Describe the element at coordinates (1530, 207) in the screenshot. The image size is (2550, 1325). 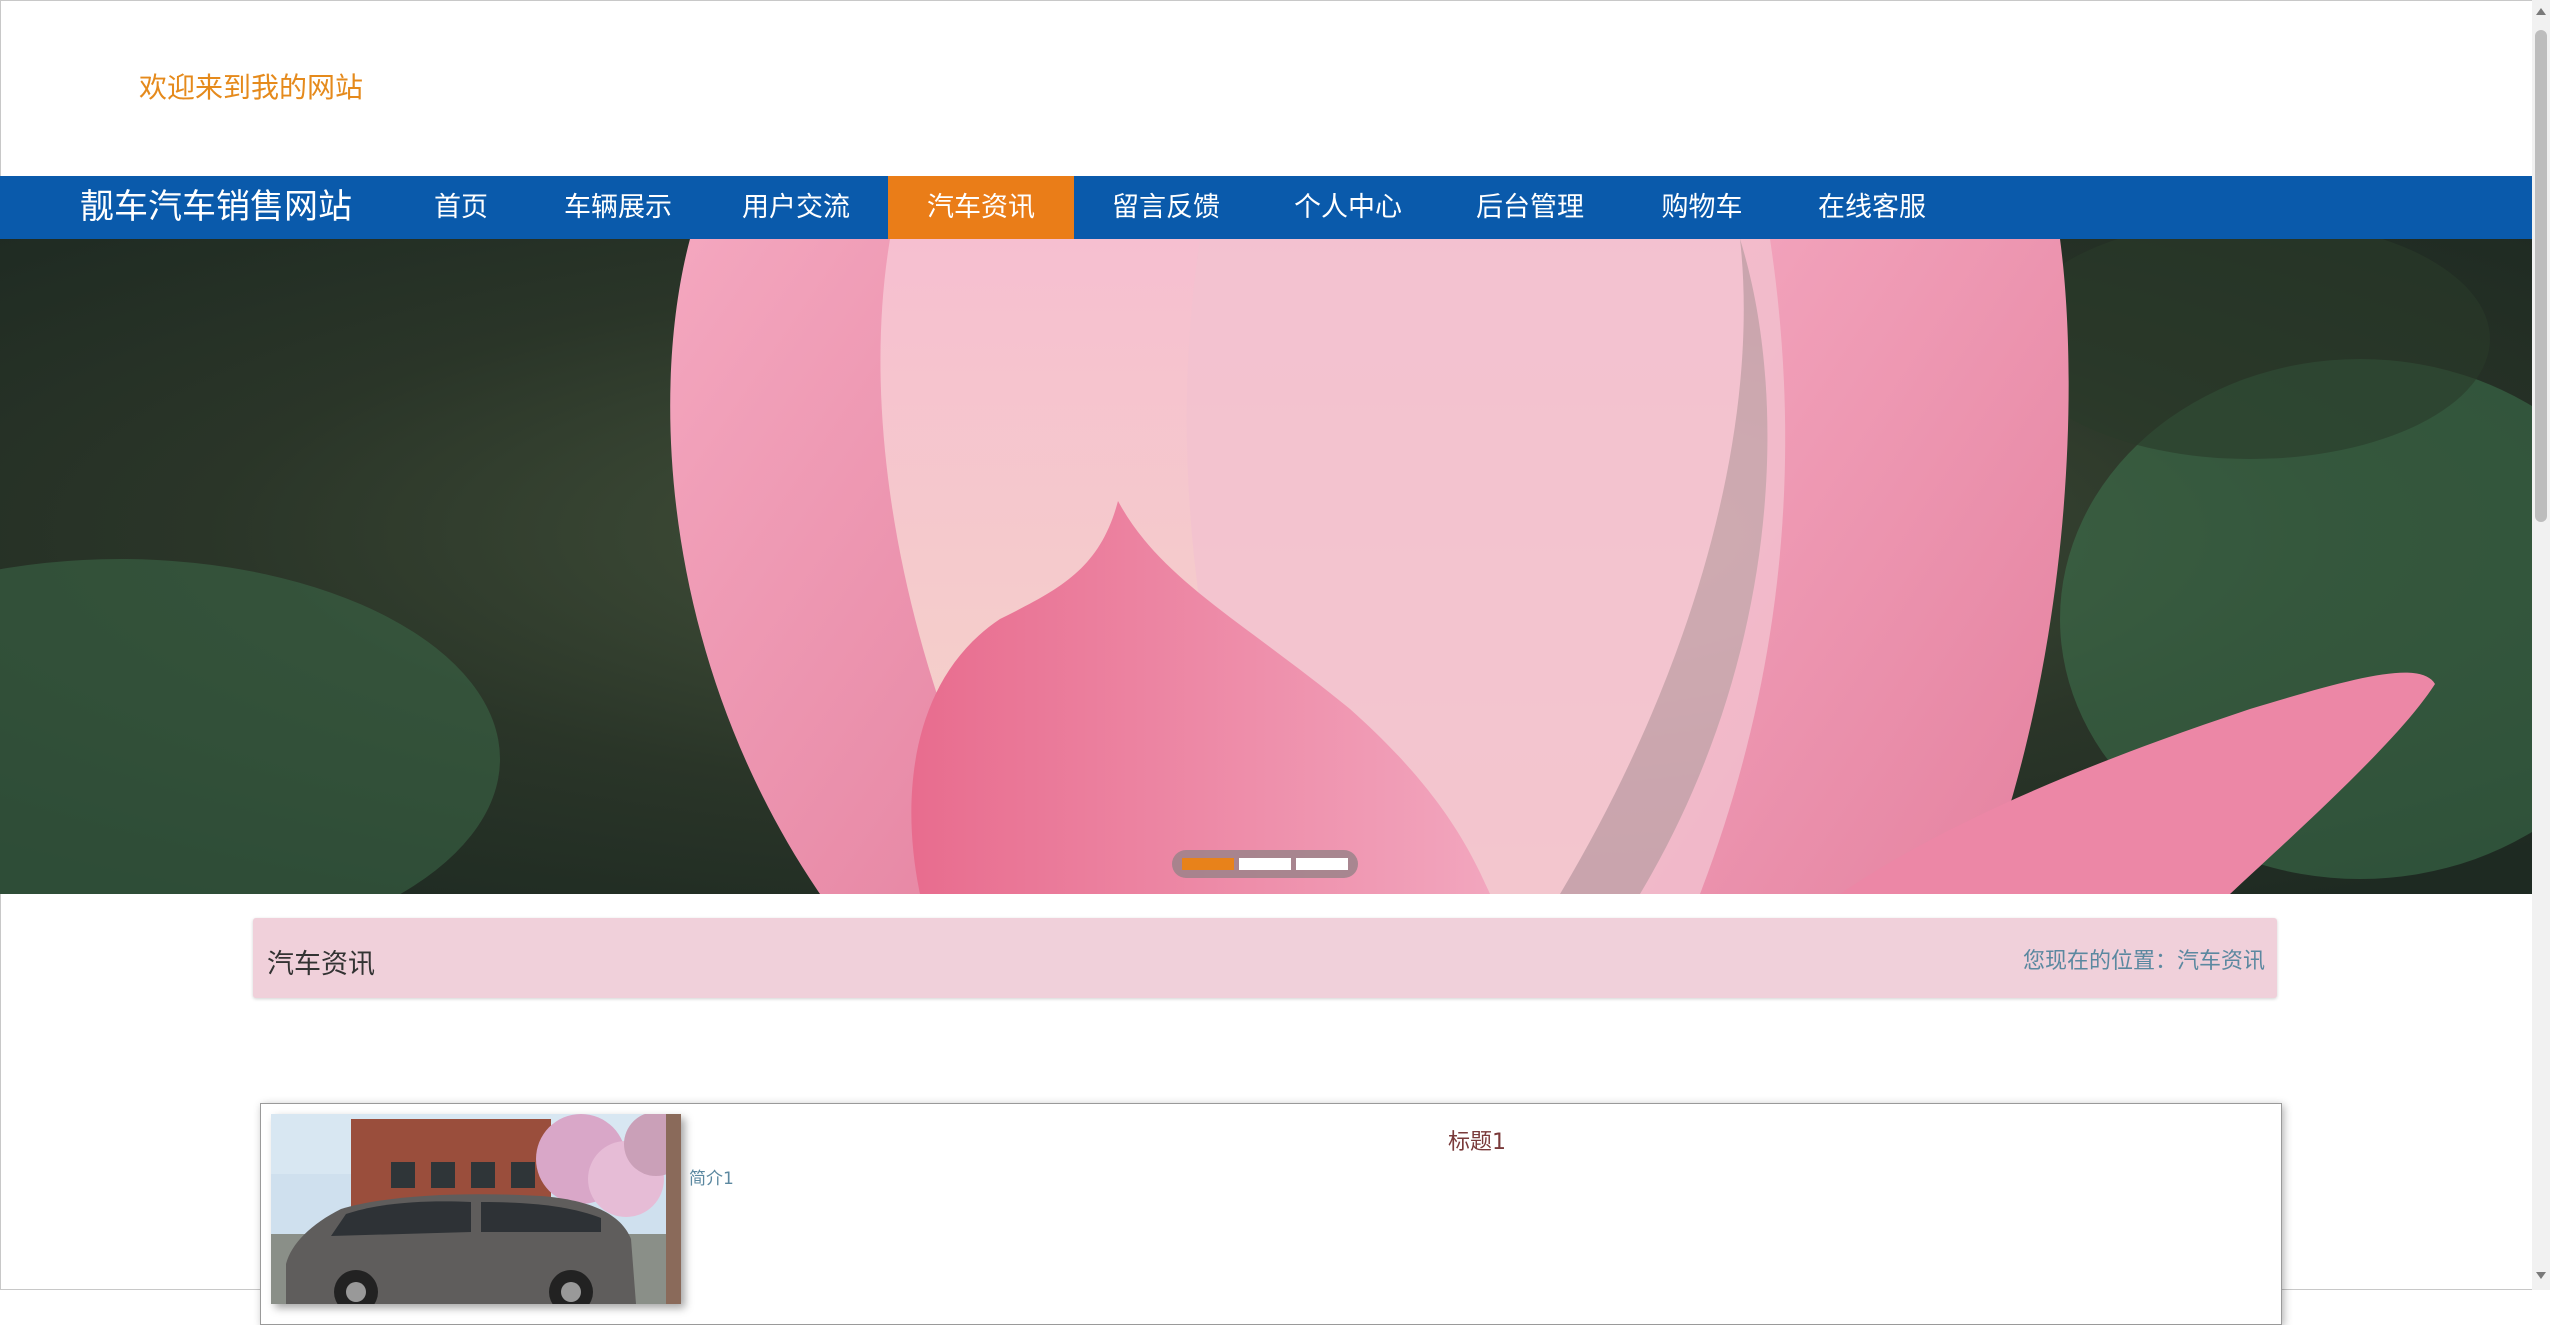
I see `nav-item-admin: 后台管理` at that location.